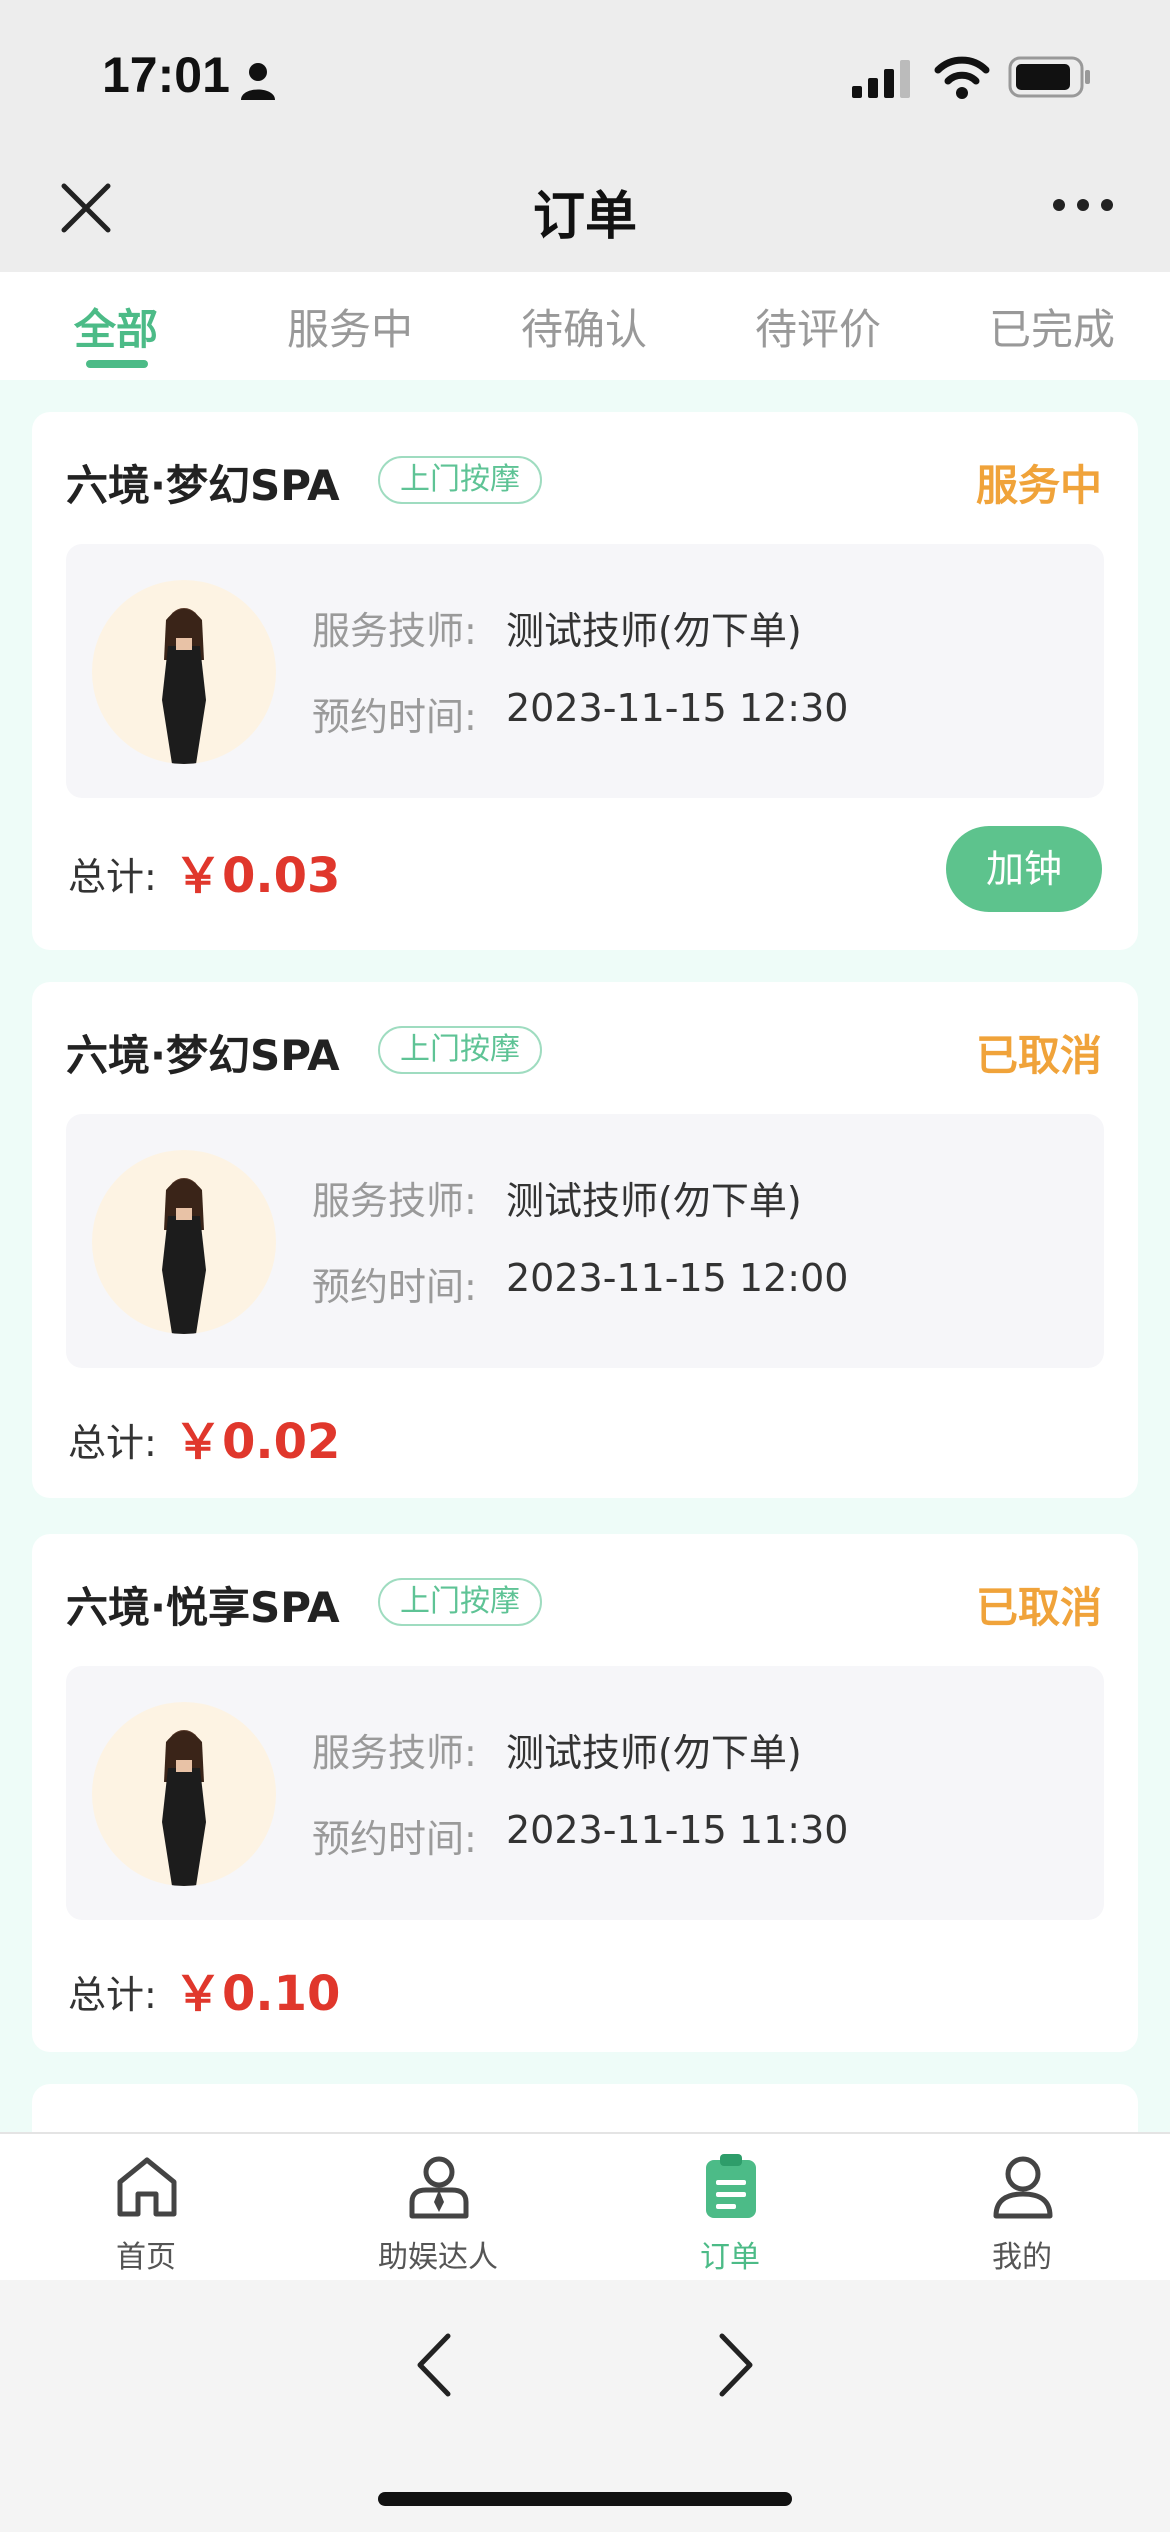 This screenshot has width=1170, height=2532. What do you see at coordinates (1024, 869) in the screenshot?
I see `add-time-button: 加钟` at bounding box center [1024, 869].